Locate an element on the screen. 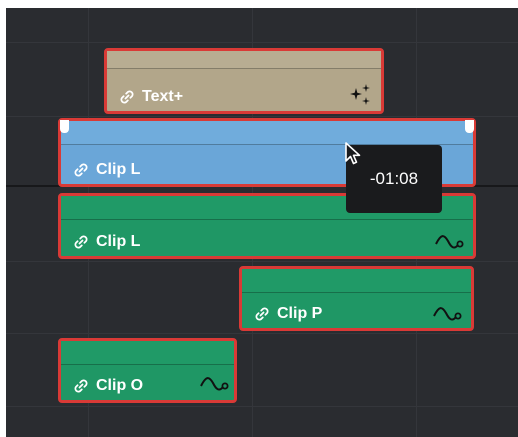 This screenshot has width=518, height=437. clip-label: Clip O is located at coordinates (108, 386).